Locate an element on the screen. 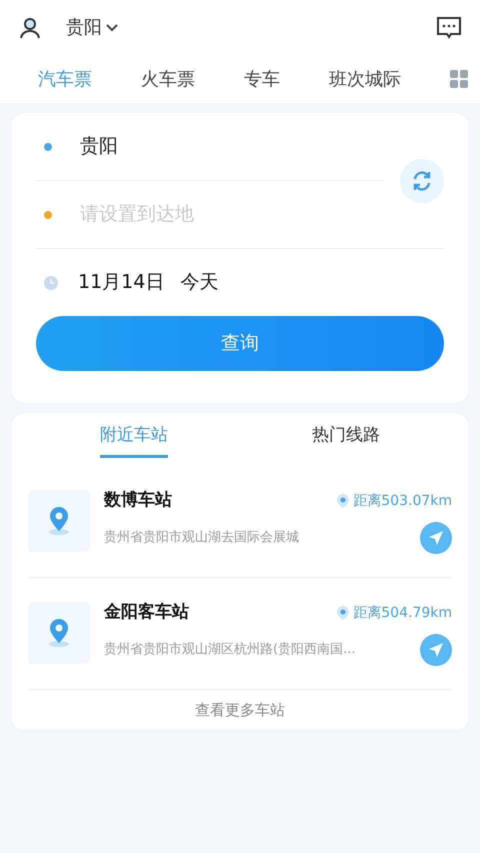  station-distance: 距离504.79km is located at coordinates (402, 613).